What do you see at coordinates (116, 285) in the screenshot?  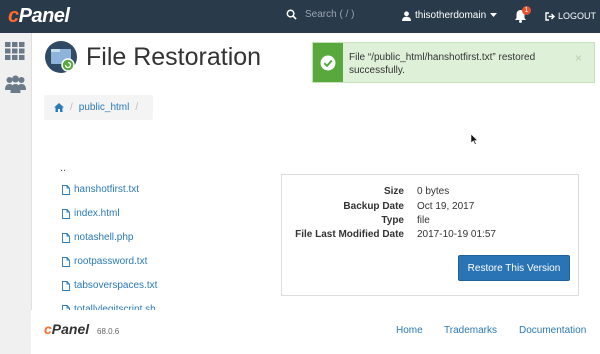 I see `file-name: tabsoverspaces.txt` at bounding box center [116, 285].